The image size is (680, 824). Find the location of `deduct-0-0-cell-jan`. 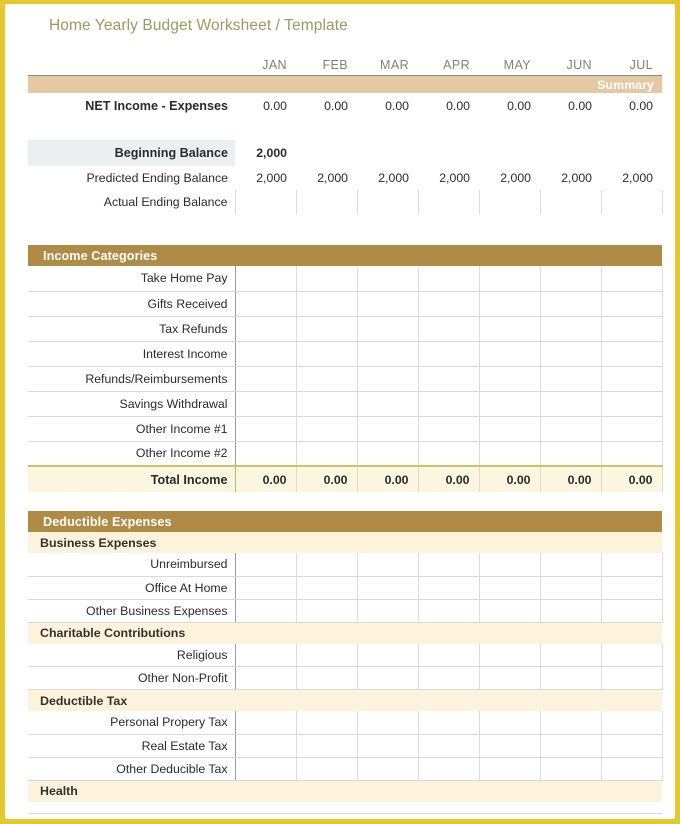

deduct-0-0-cell-jan is located at coordinates (266, 565).